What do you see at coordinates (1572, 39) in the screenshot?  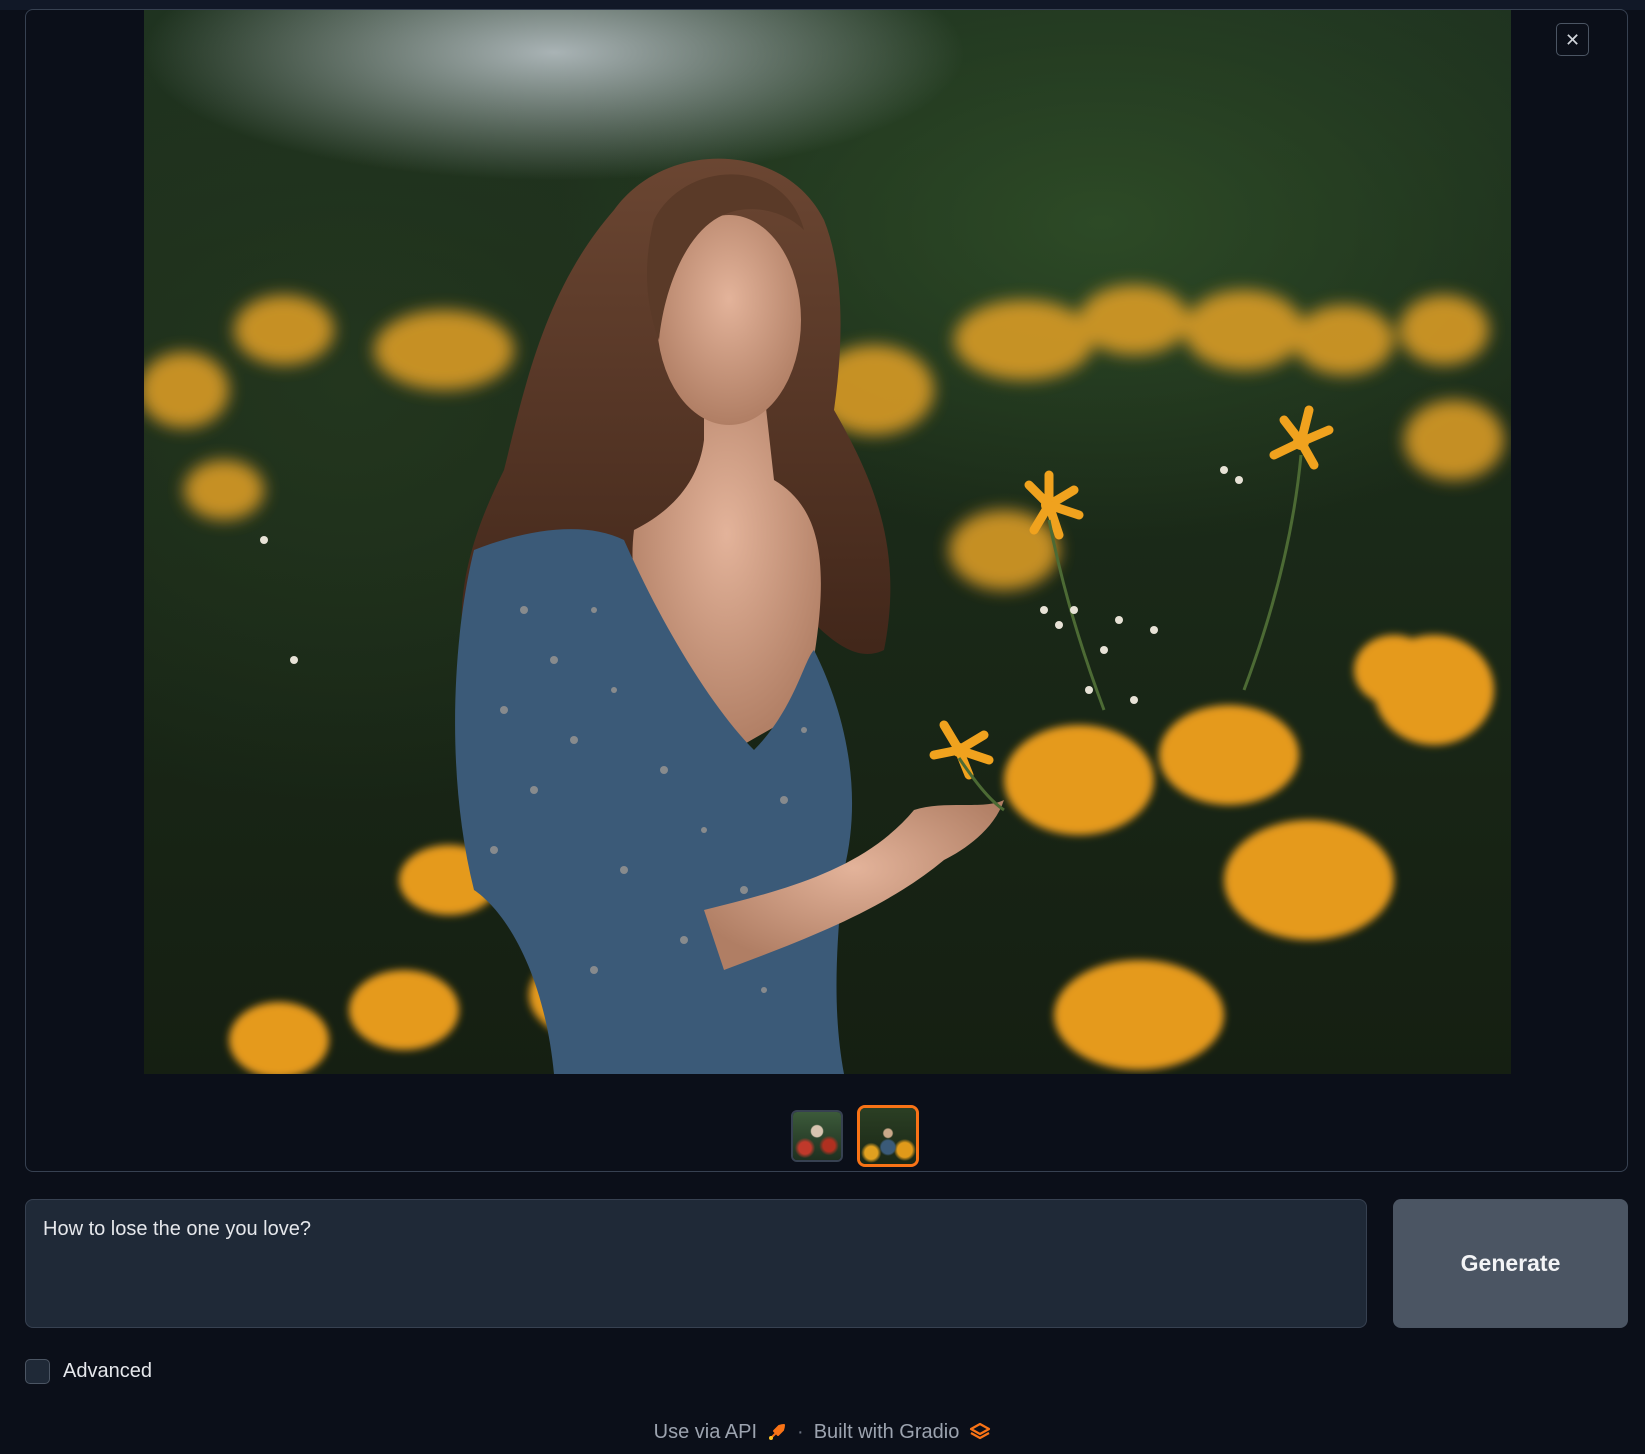 I see `close-icon: ✕` at bounding box center [1572, 39].